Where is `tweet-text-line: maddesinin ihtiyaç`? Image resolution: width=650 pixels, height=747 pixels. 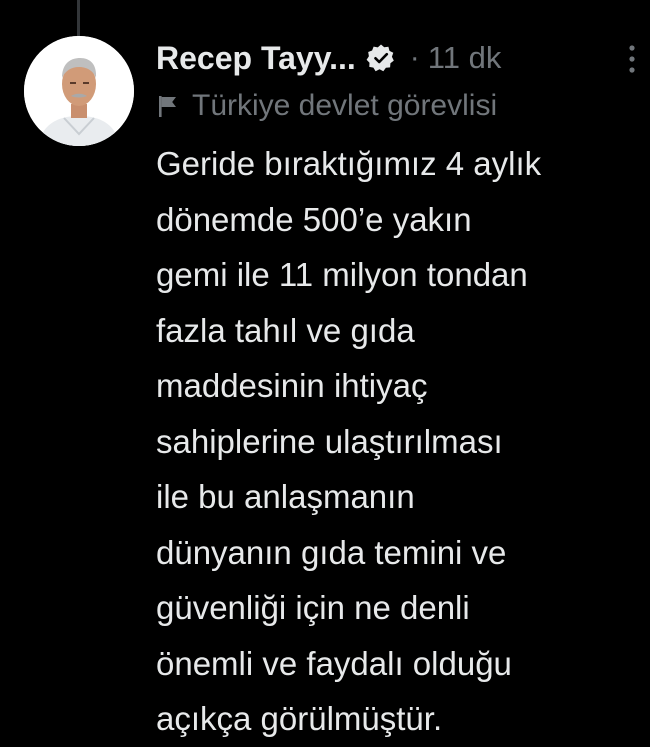
tweet-text-line: maddesinin ihtiyaç is located at coordinates (292, 385).